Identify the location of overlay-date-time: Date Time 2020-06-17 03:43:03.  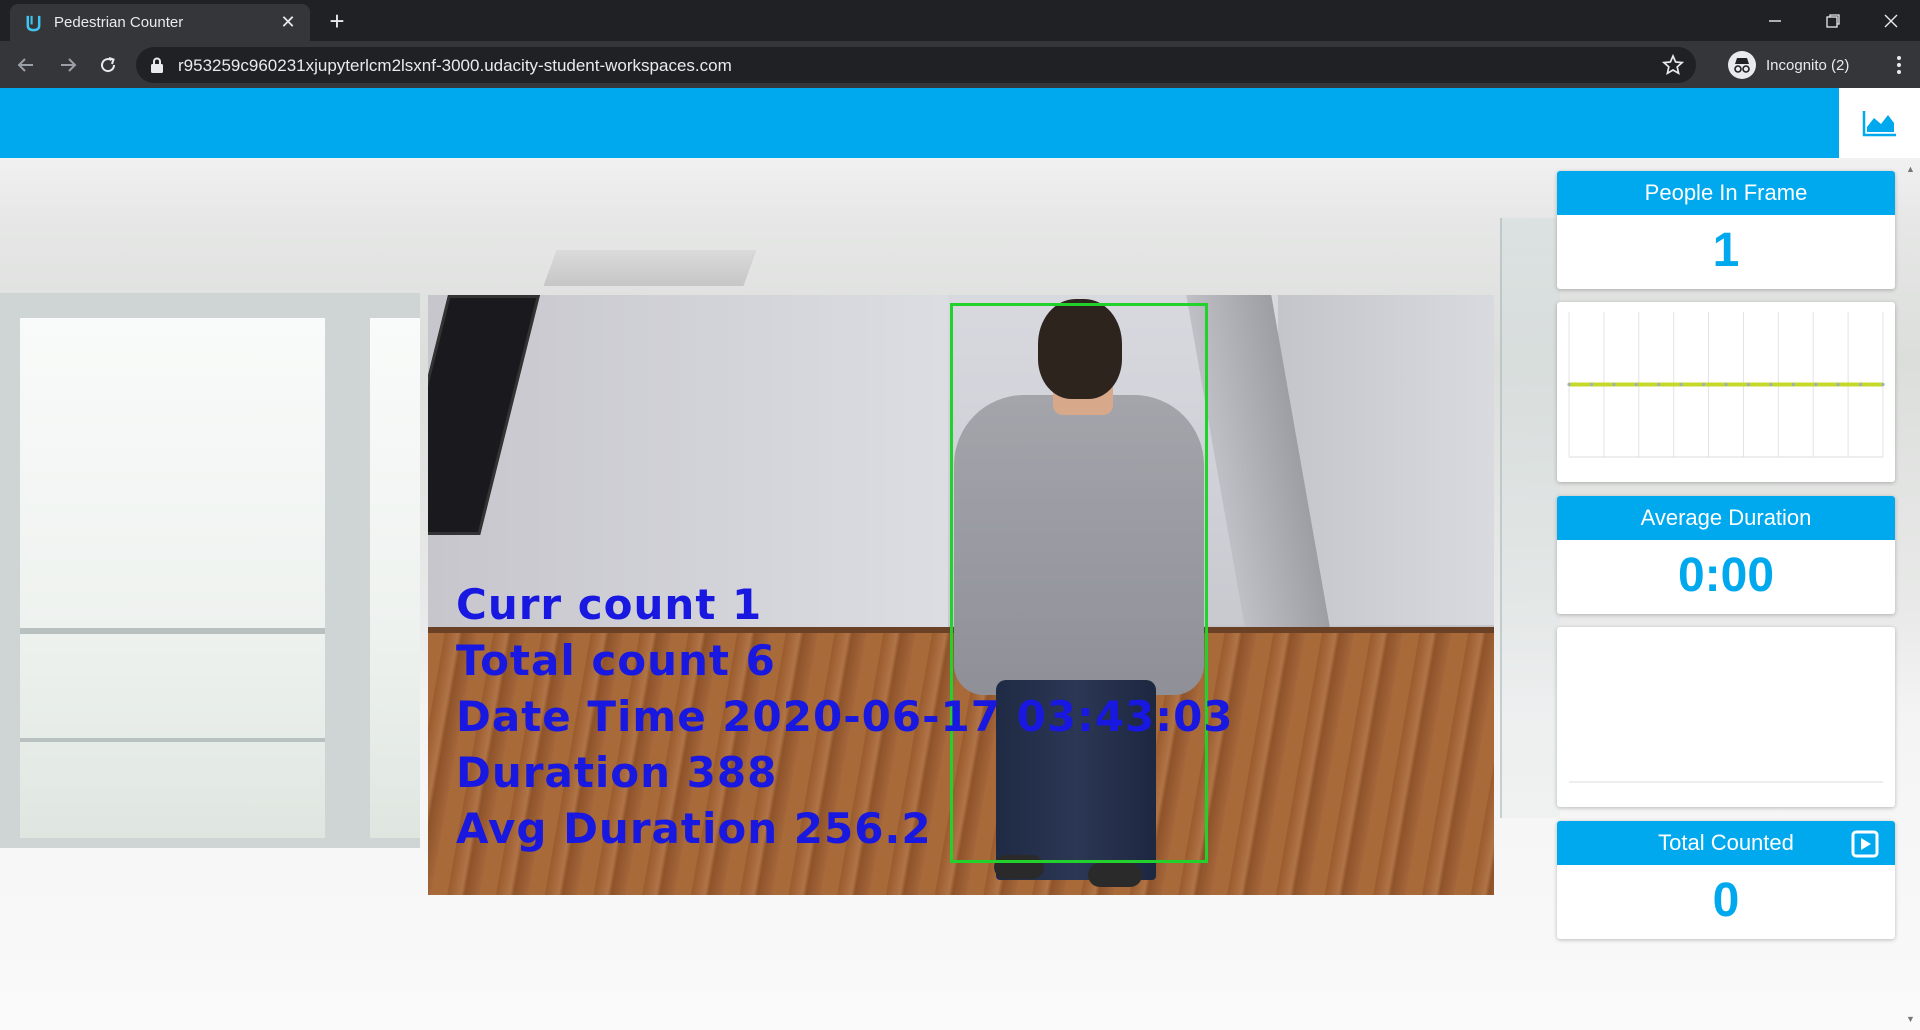
(845, 716).